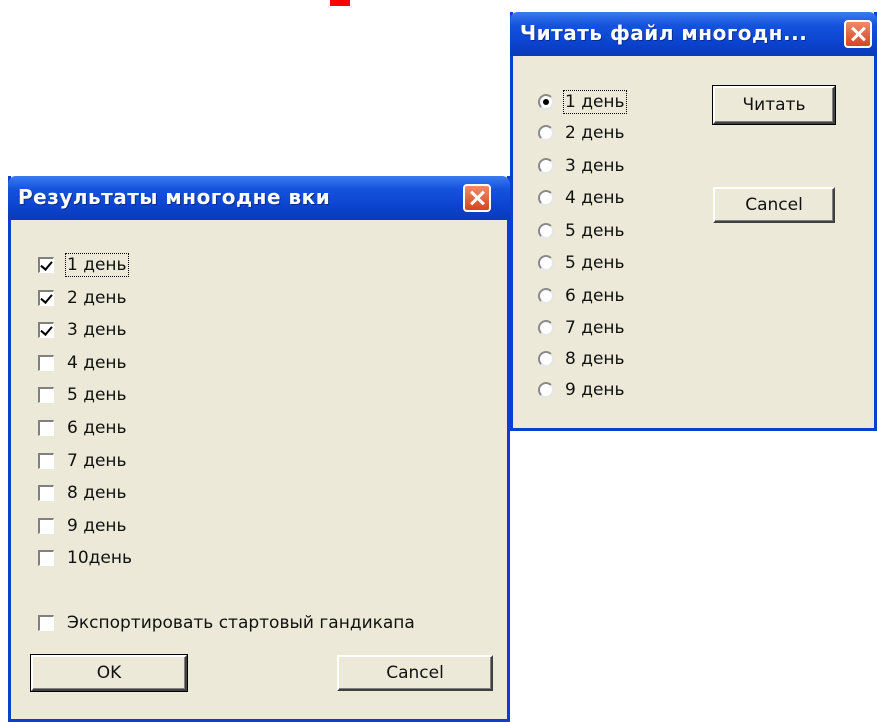  What do you see at coordinates (97, 461) in the screenshot?
I see `day-checkbox-label: 7 день` at bounding box center [97, 461].